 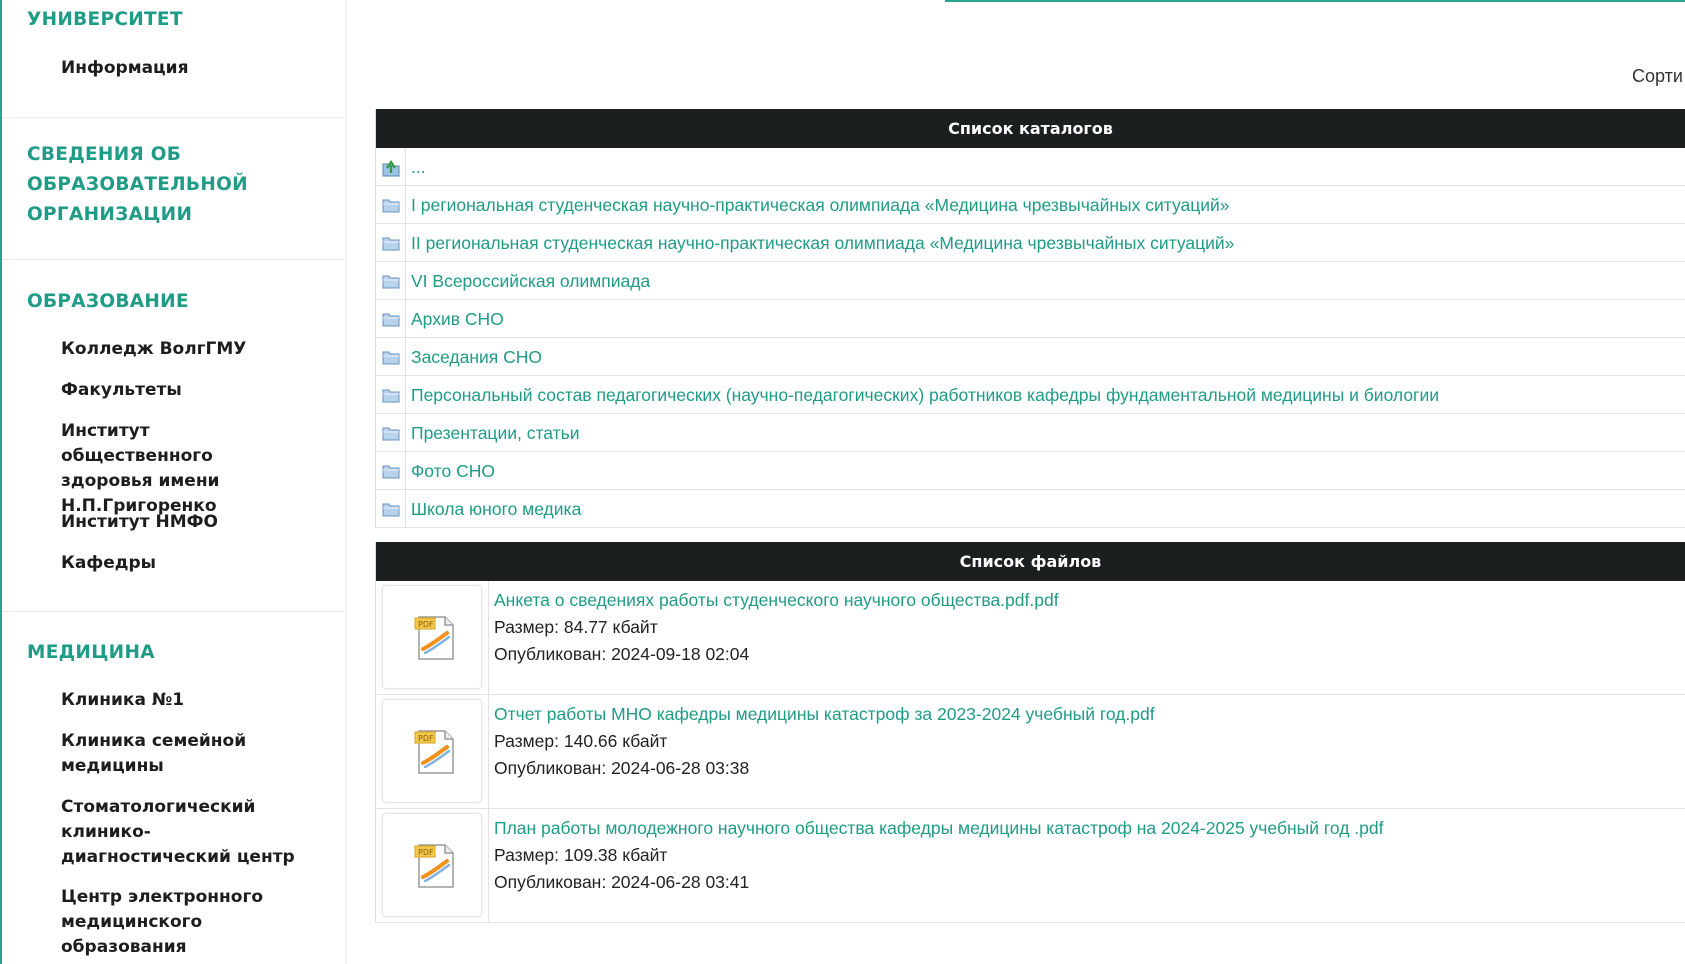 What do you see at coordinates (581, 741) in the screenshot?
I see `file-size: Размер: 140.66 кбайт` at bounding box center [581, 741].